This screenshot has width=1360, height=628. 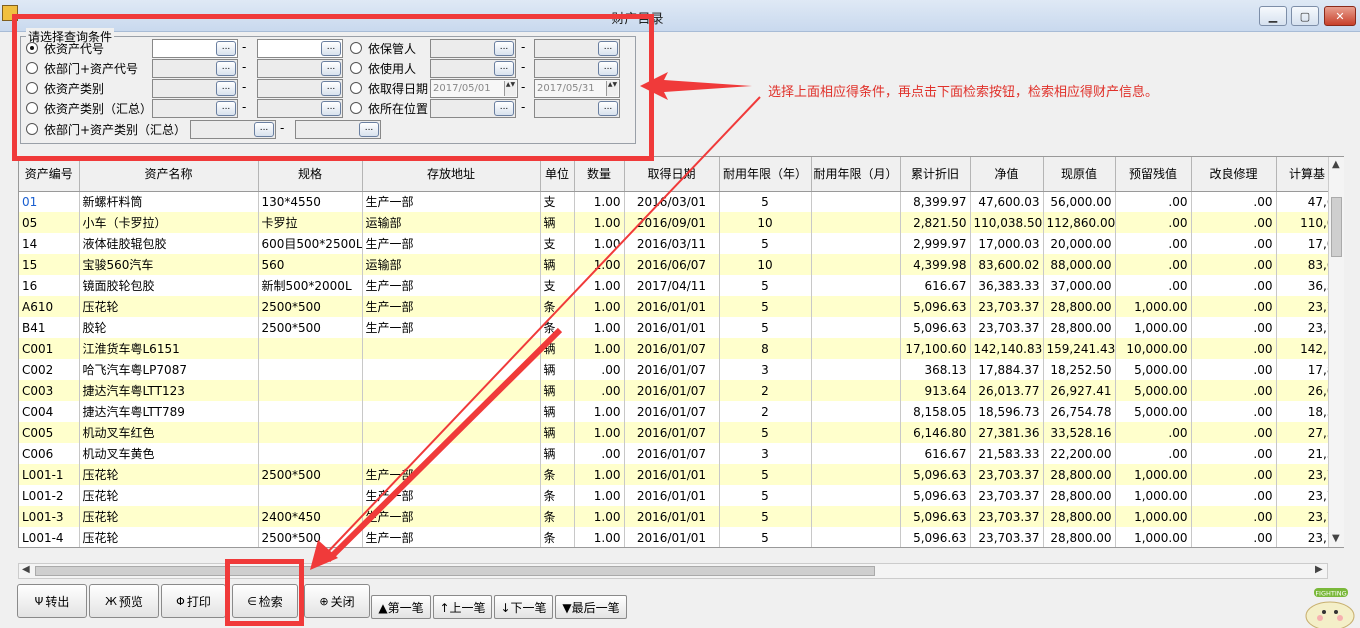 What do you see at coordinates (1340, 16) in the screenshot?
I see `close-window-button: ✕` at bounding box center [1340, 16].